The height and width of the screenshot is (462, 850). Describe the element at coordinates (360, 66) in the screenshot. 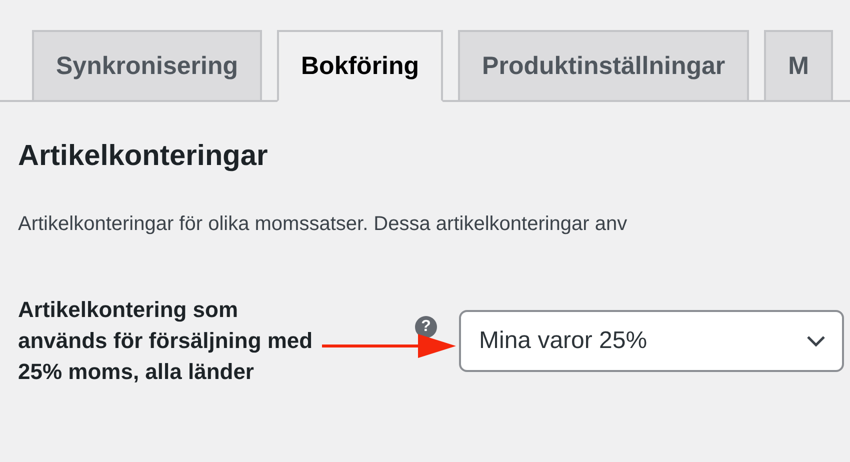

I see `tab: Bokföring` at that location.